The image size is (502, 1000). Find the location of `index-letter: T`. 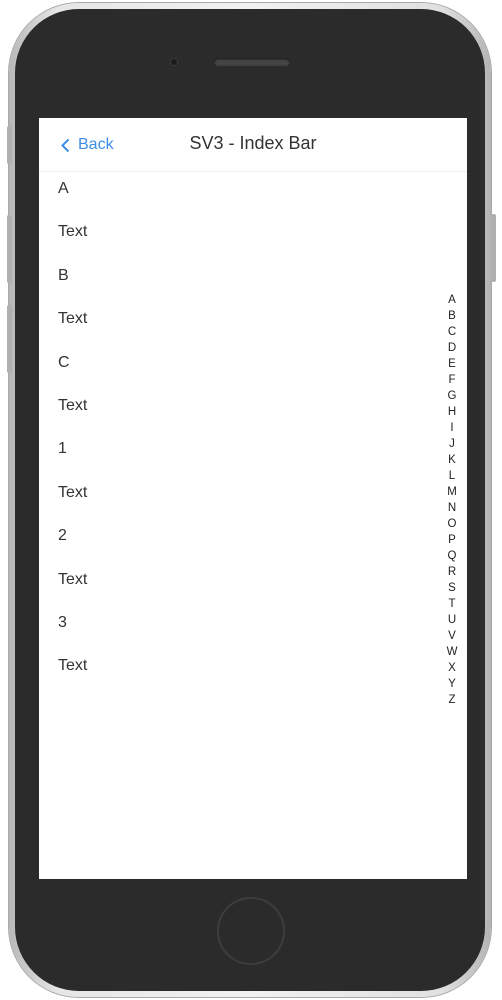

index-letter: T is located at coordinates (451, 604).